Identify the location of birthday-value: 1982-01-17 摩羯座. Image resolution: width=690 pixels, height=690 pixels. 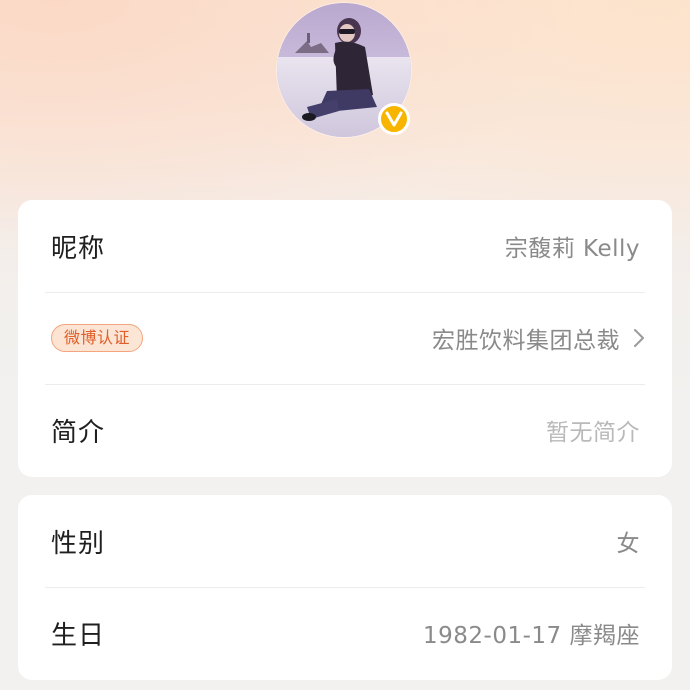
(531, 636).